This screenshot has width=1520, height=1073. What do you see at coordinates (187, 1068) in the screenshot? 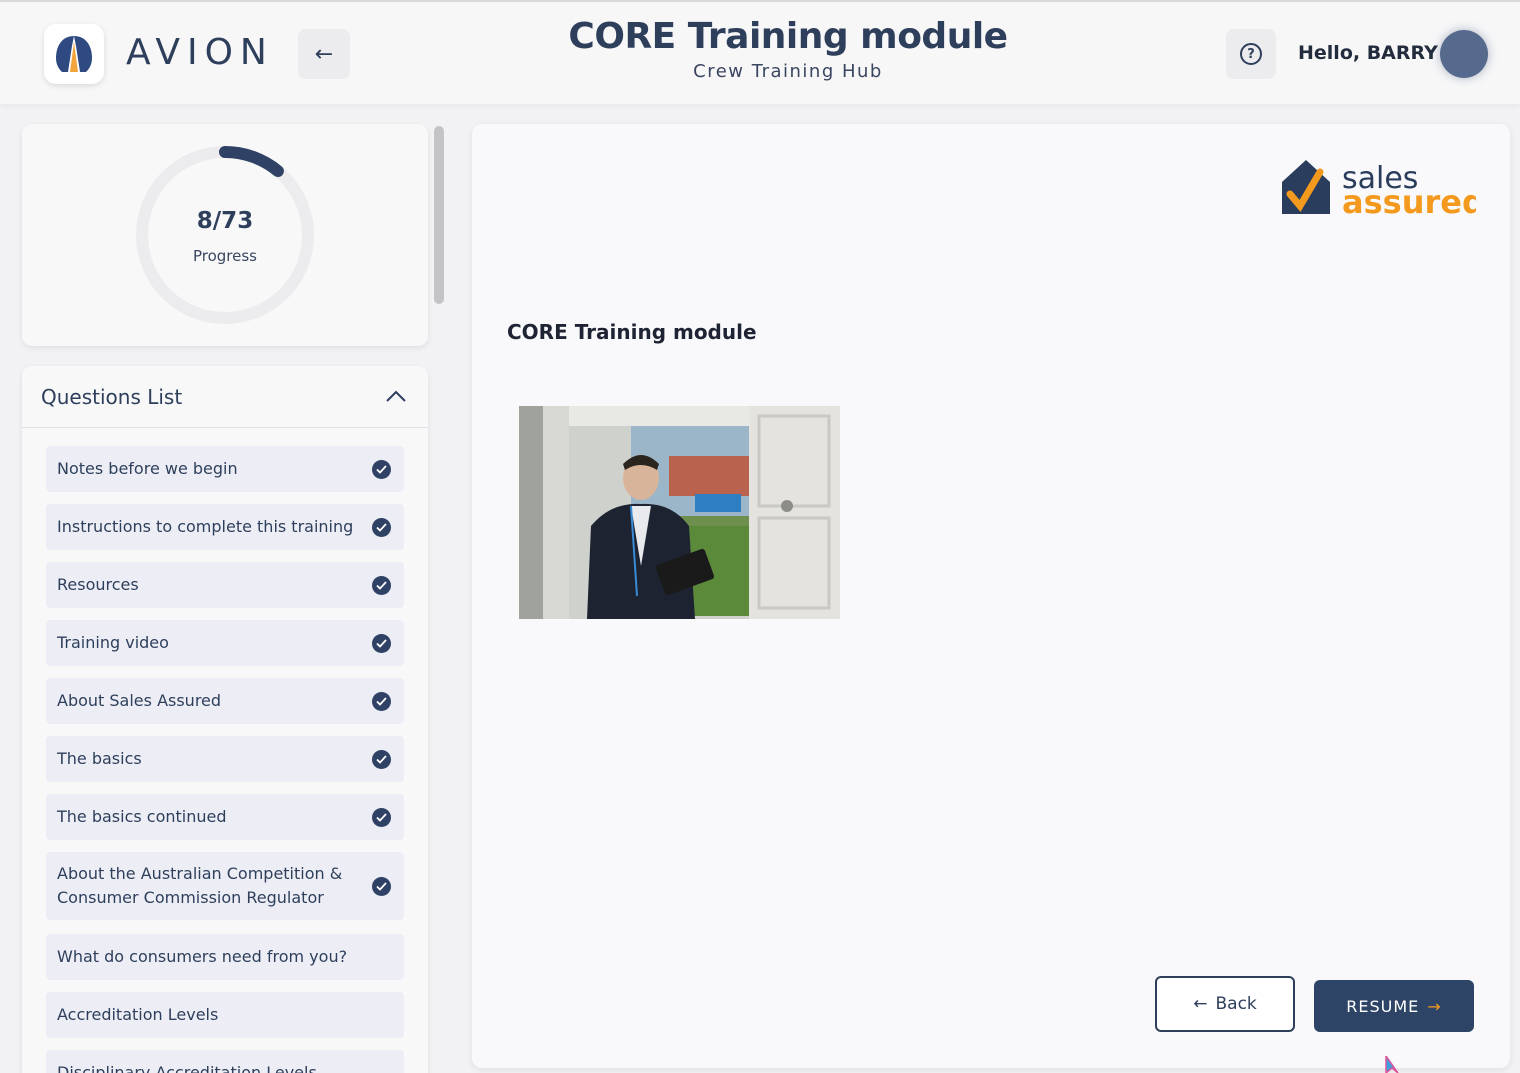
I see `question-item-label: Disciplinary Accreditation Levels` at bounding box center [187, 1068].